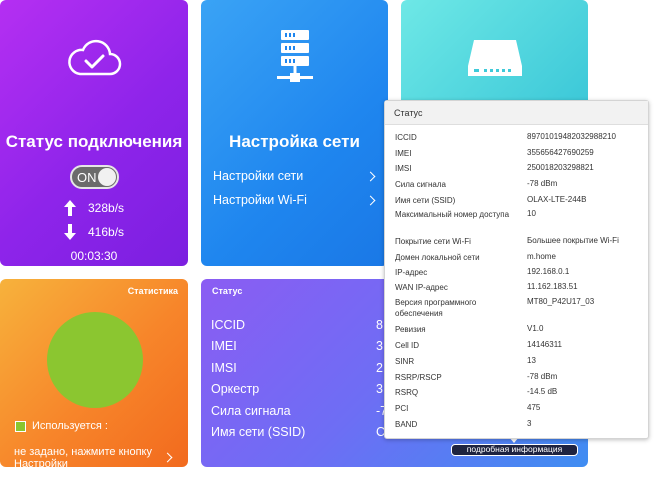  I want to click on popup-label: RSRP/RSCP, so click(418, 377).